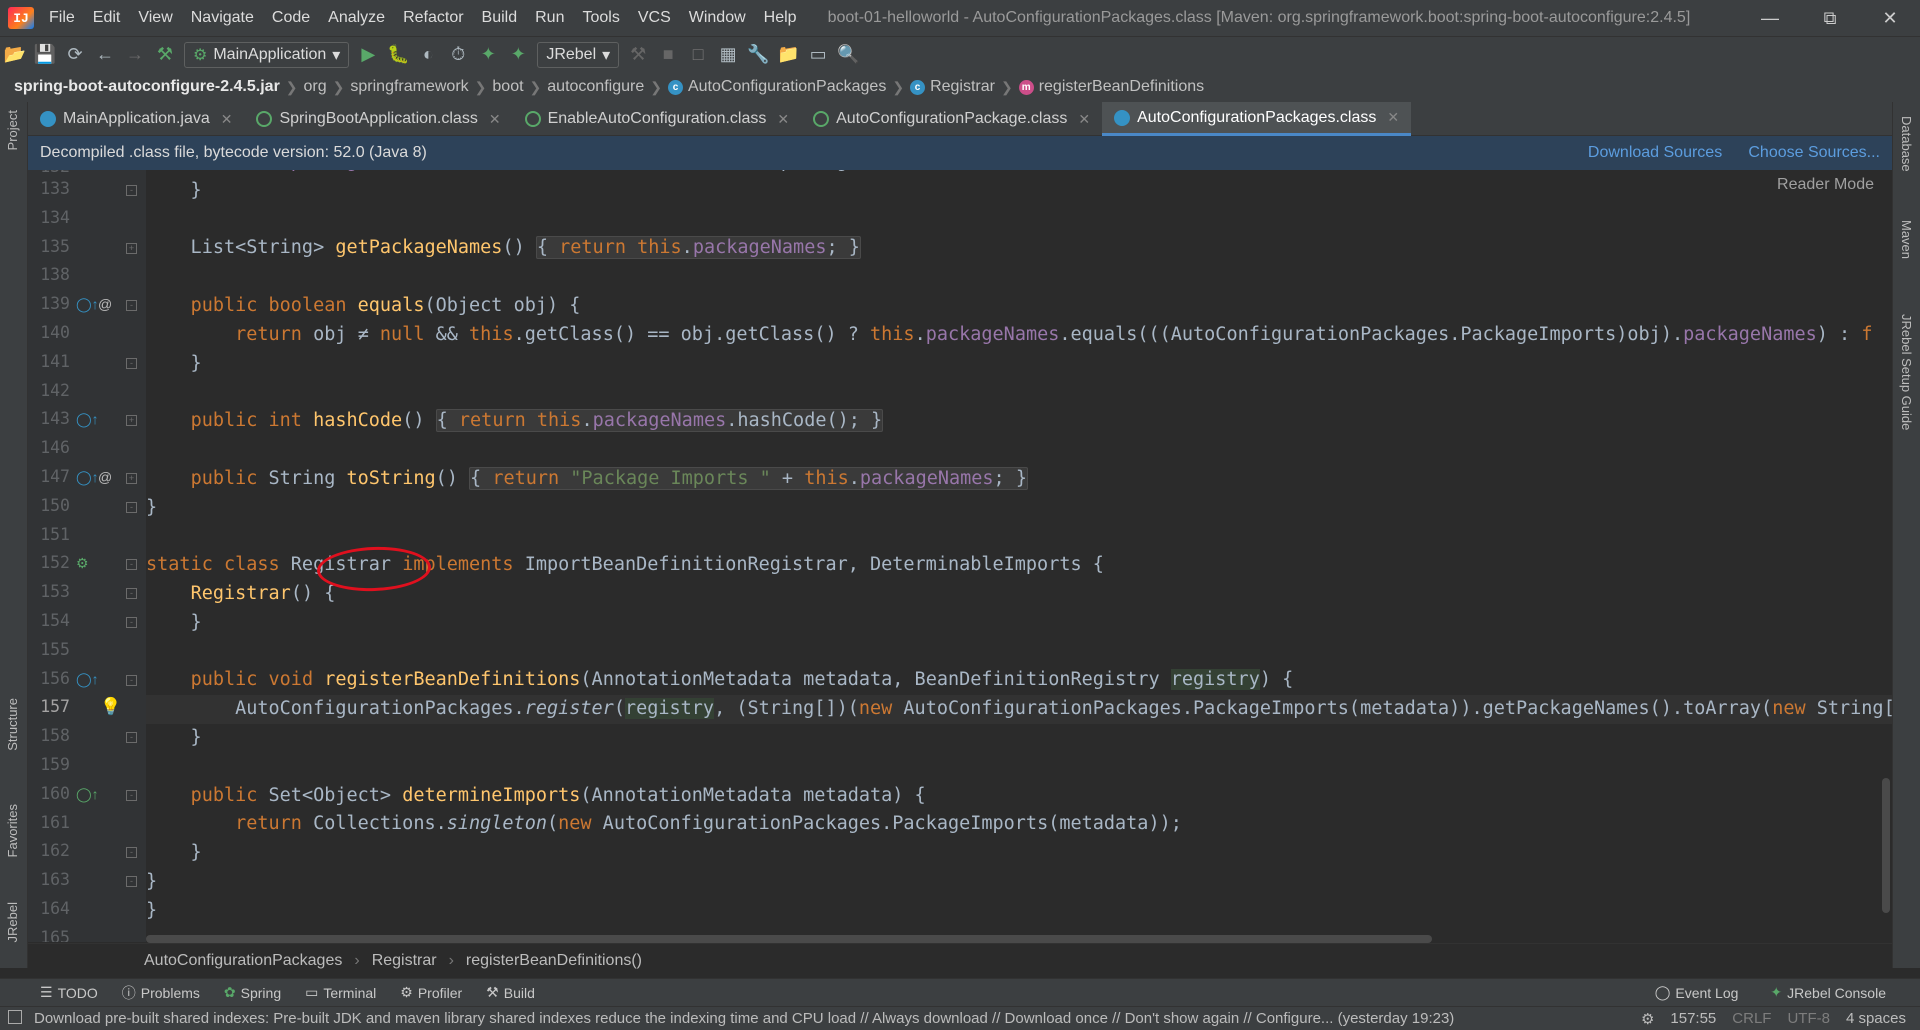 This screenshot has width=1920, height=1030. What do you see at coordinates (1647, 1019) in the screenshot?
I see `indexing-icon: ⚙` at bounding box center [1647, 1019].